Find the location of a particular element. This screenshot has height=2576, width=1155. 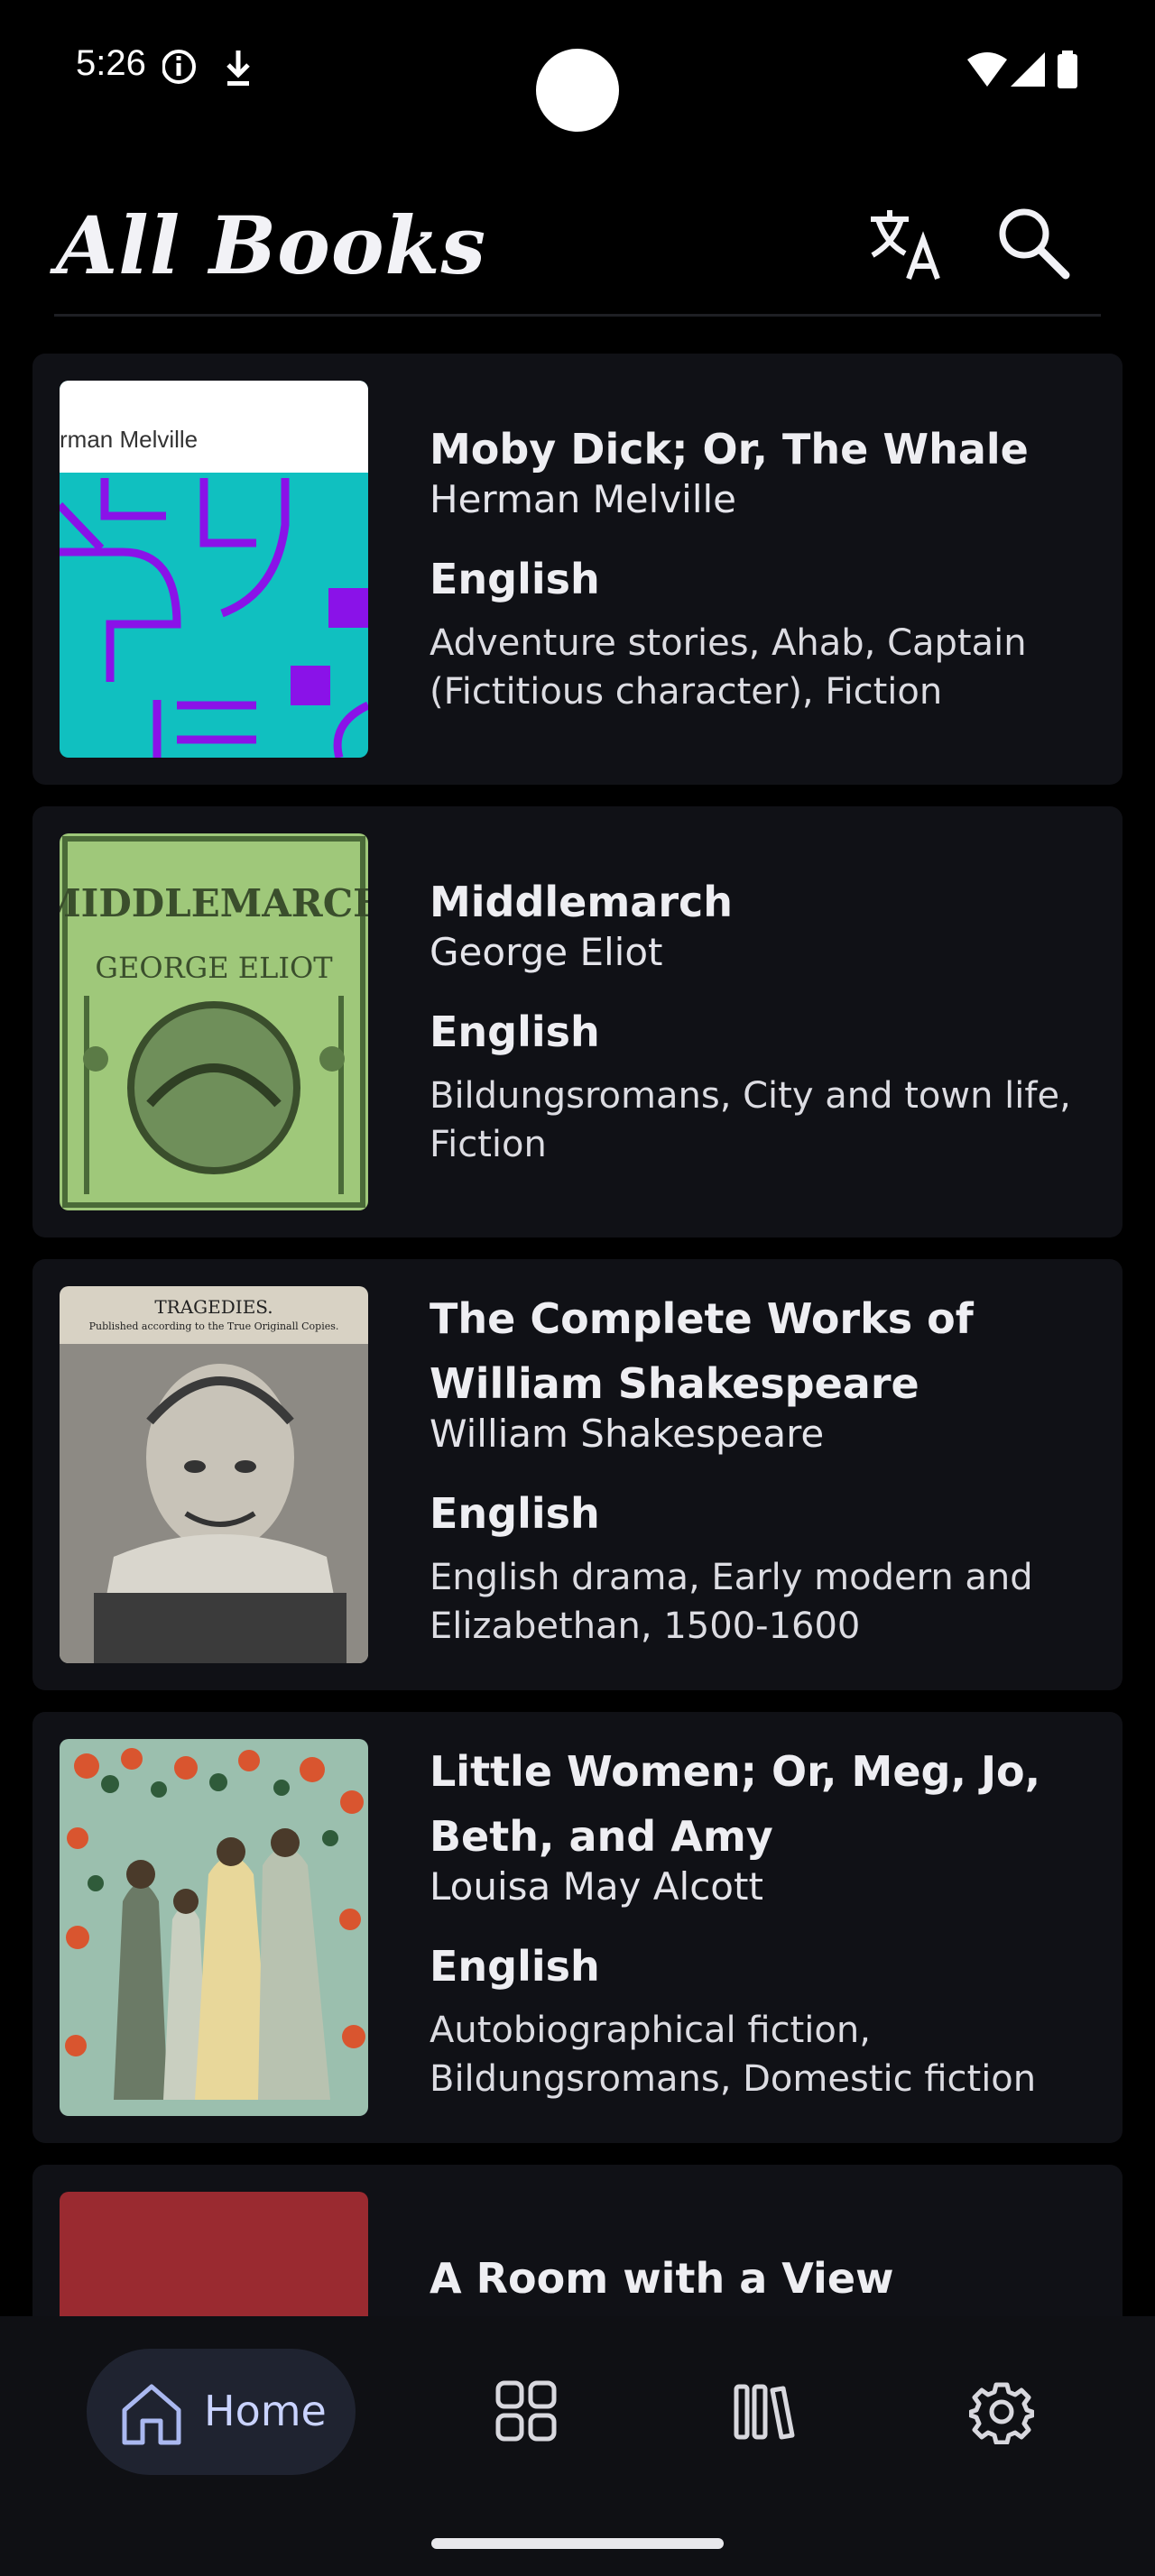

translate-icon is located at coordinates (905, 246).